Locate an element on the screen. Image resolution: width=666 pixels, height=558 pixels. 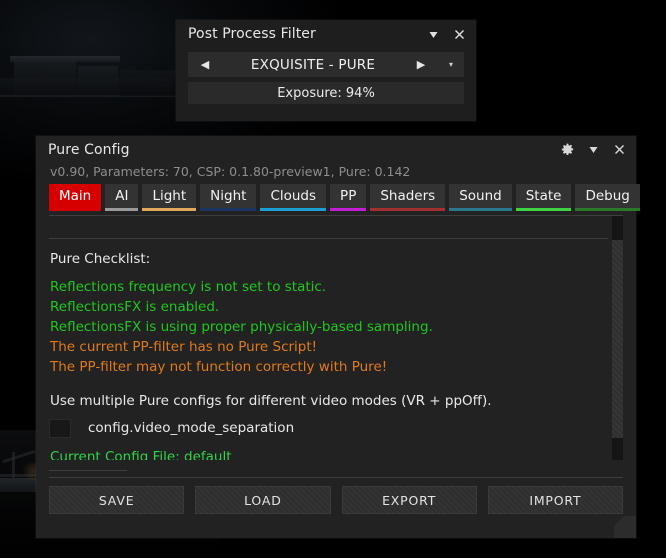
config-title: Pure Config is located at coordinates (89, 149).